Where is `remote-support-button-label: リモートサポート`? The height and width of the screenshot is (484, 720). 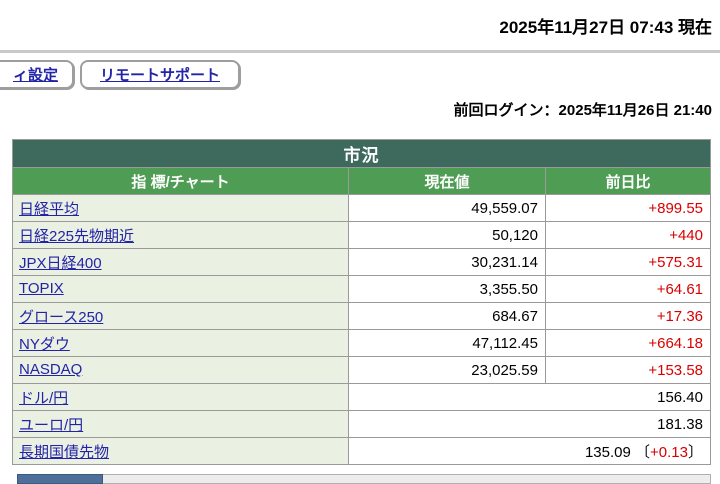 remote-support-button-label: リモートサポート is located at coordinates (159, 75).